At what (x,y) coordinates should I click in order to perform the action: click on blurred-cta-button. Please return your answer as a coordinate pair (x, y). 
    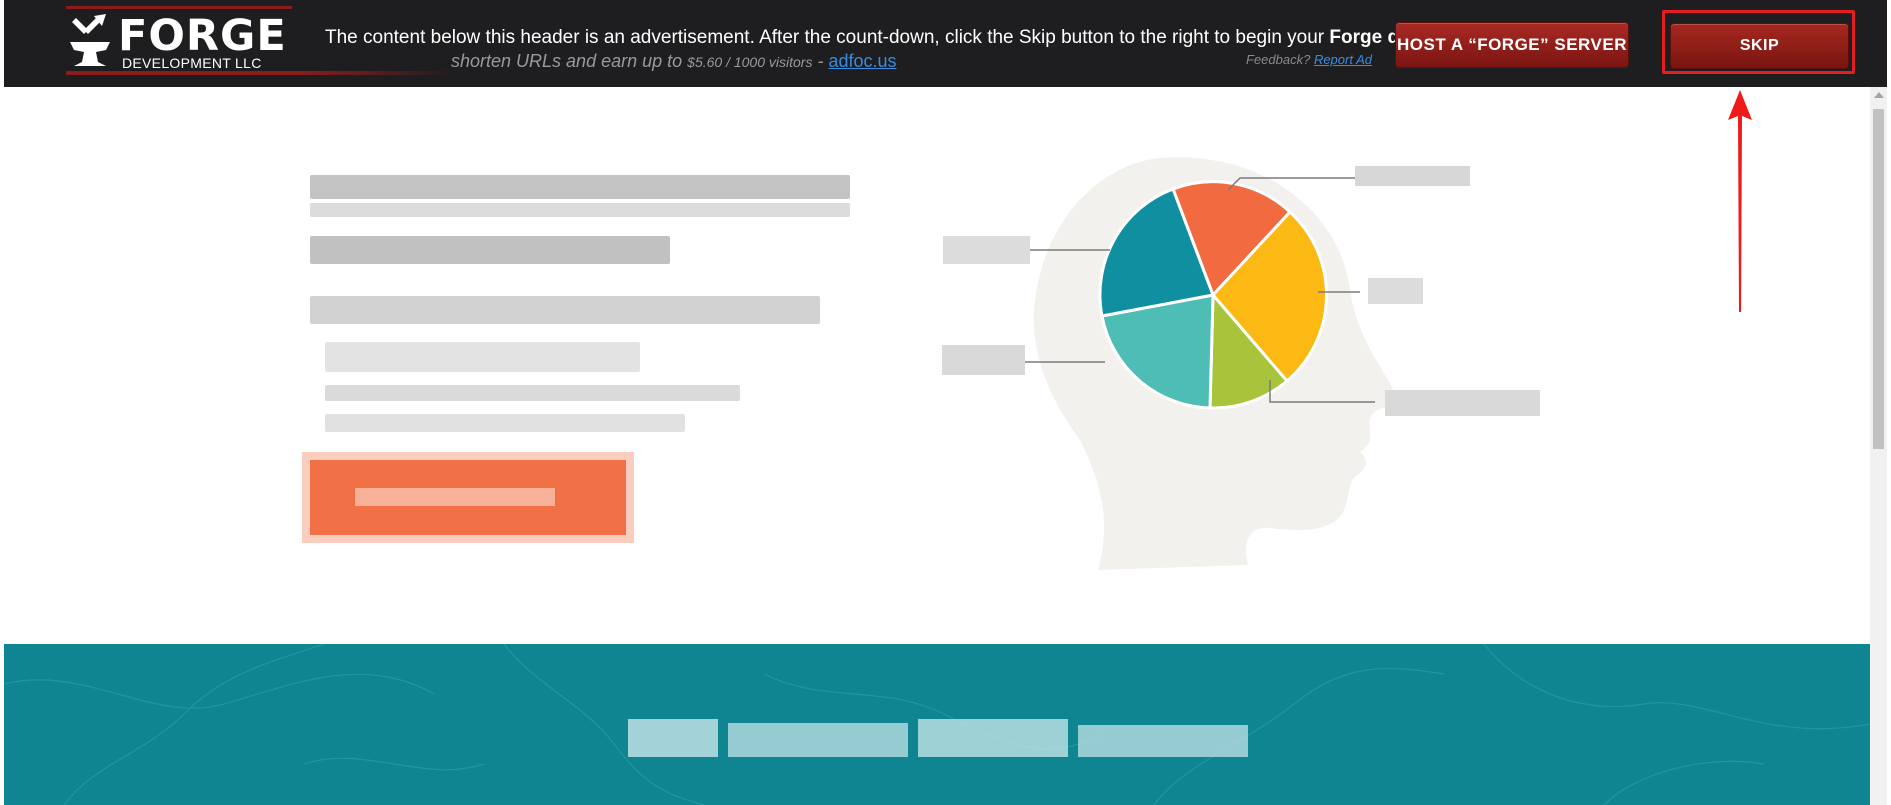
    Looking at the image, I should click on (468, 497).